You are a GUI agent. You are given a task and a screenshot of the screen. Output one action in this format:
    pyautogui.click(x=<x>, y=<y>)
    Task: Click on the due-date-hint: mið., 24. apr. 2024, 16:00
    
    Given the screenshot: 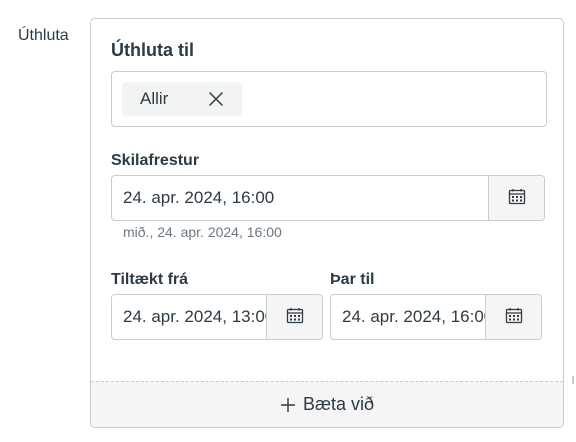 What is the action you would take?
    pyautogui.click(x=202, y=232)
    